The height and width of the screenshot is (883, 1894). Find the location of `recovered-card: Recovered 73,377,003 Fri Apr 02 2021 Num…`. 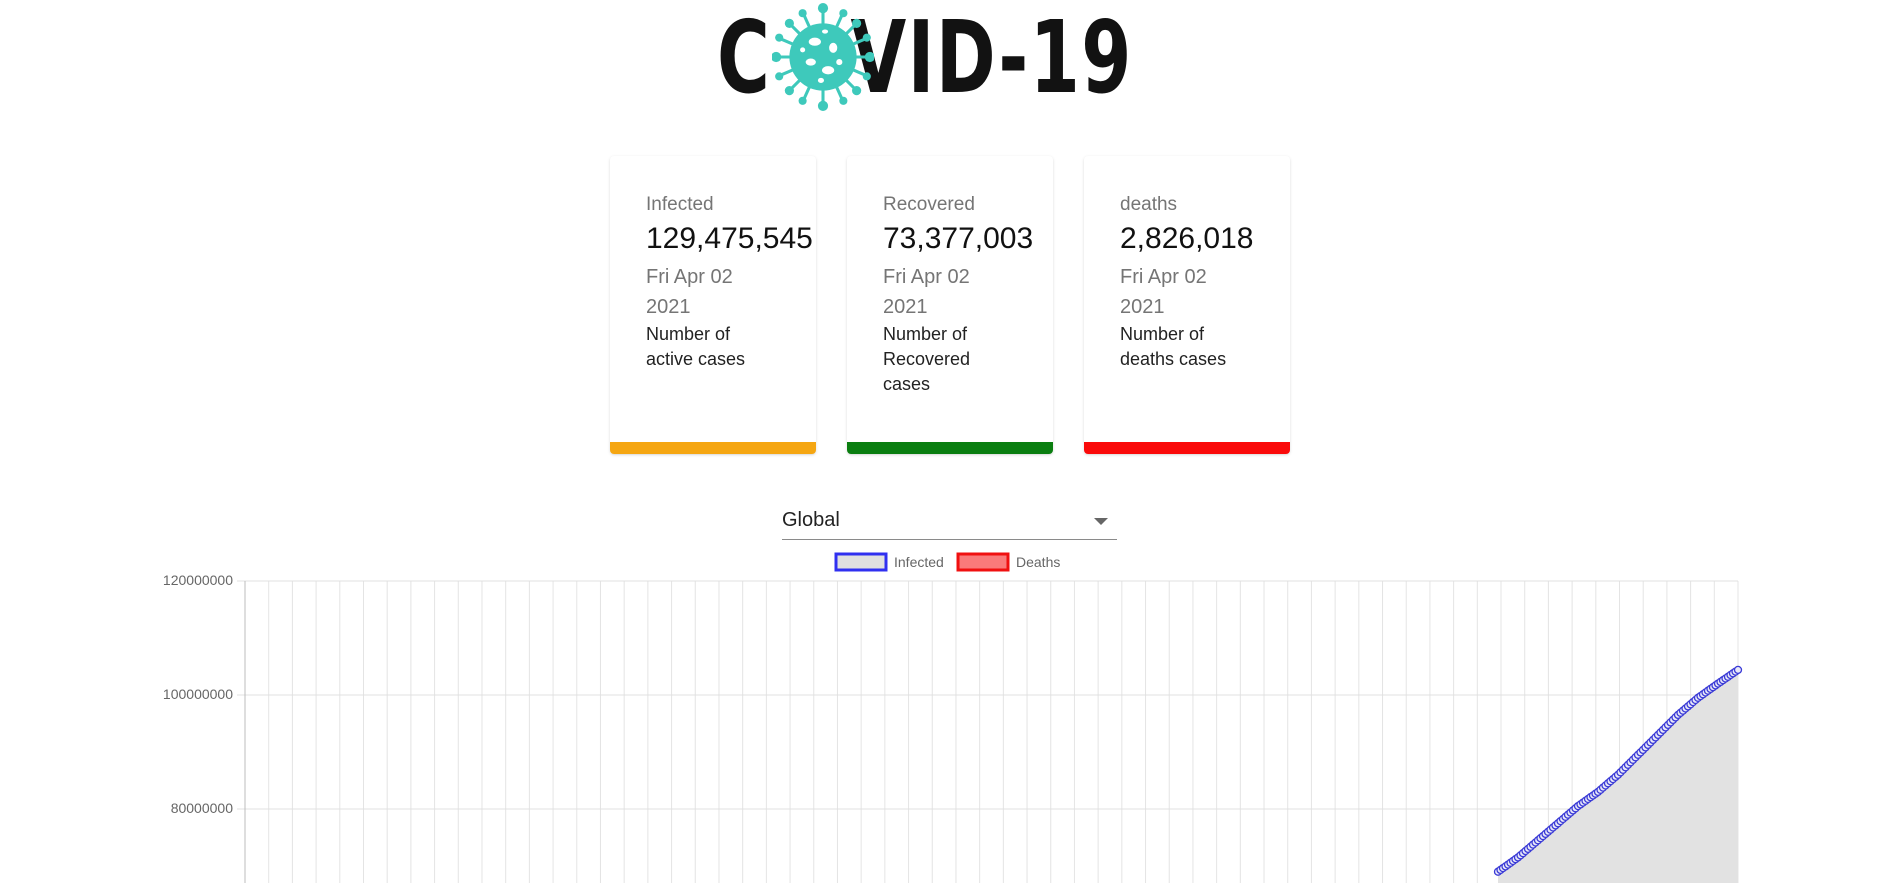

recovered-card: Recovered 73,377,003 Fri Apr 02 2021 Num… is located at coordinates (950, 305).